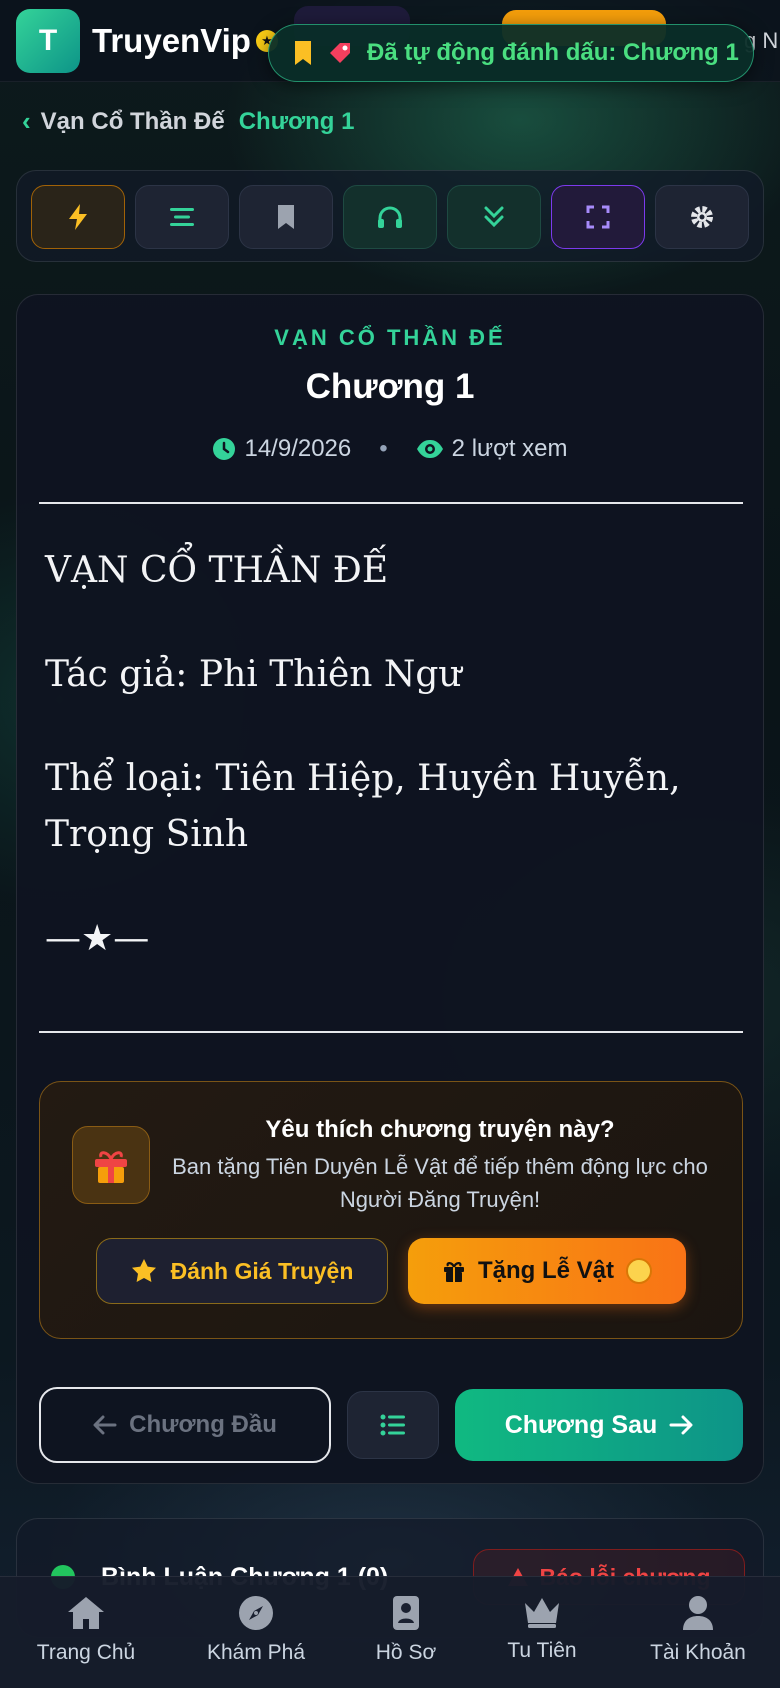 The height and width of the screenshot is (1688, 780). I want to click on nav-label: Khám Phá, so click(256, 1652).